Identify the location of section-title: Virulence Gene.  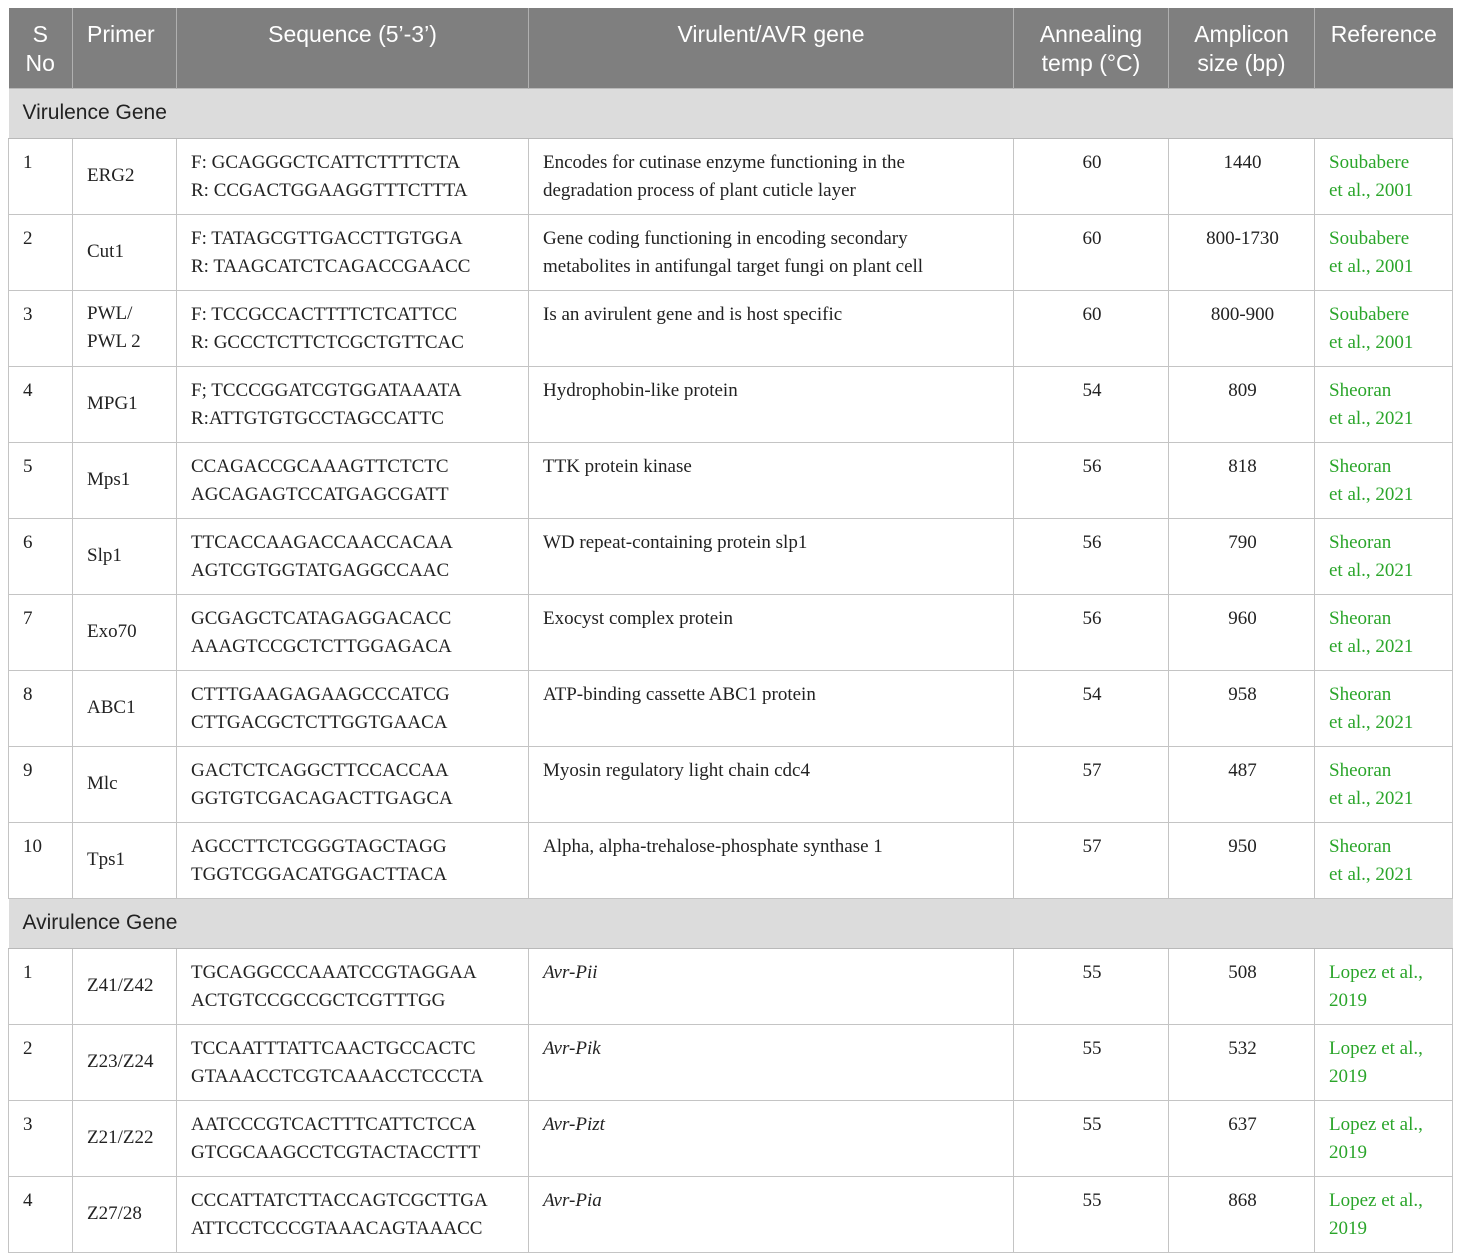
(730, 113).